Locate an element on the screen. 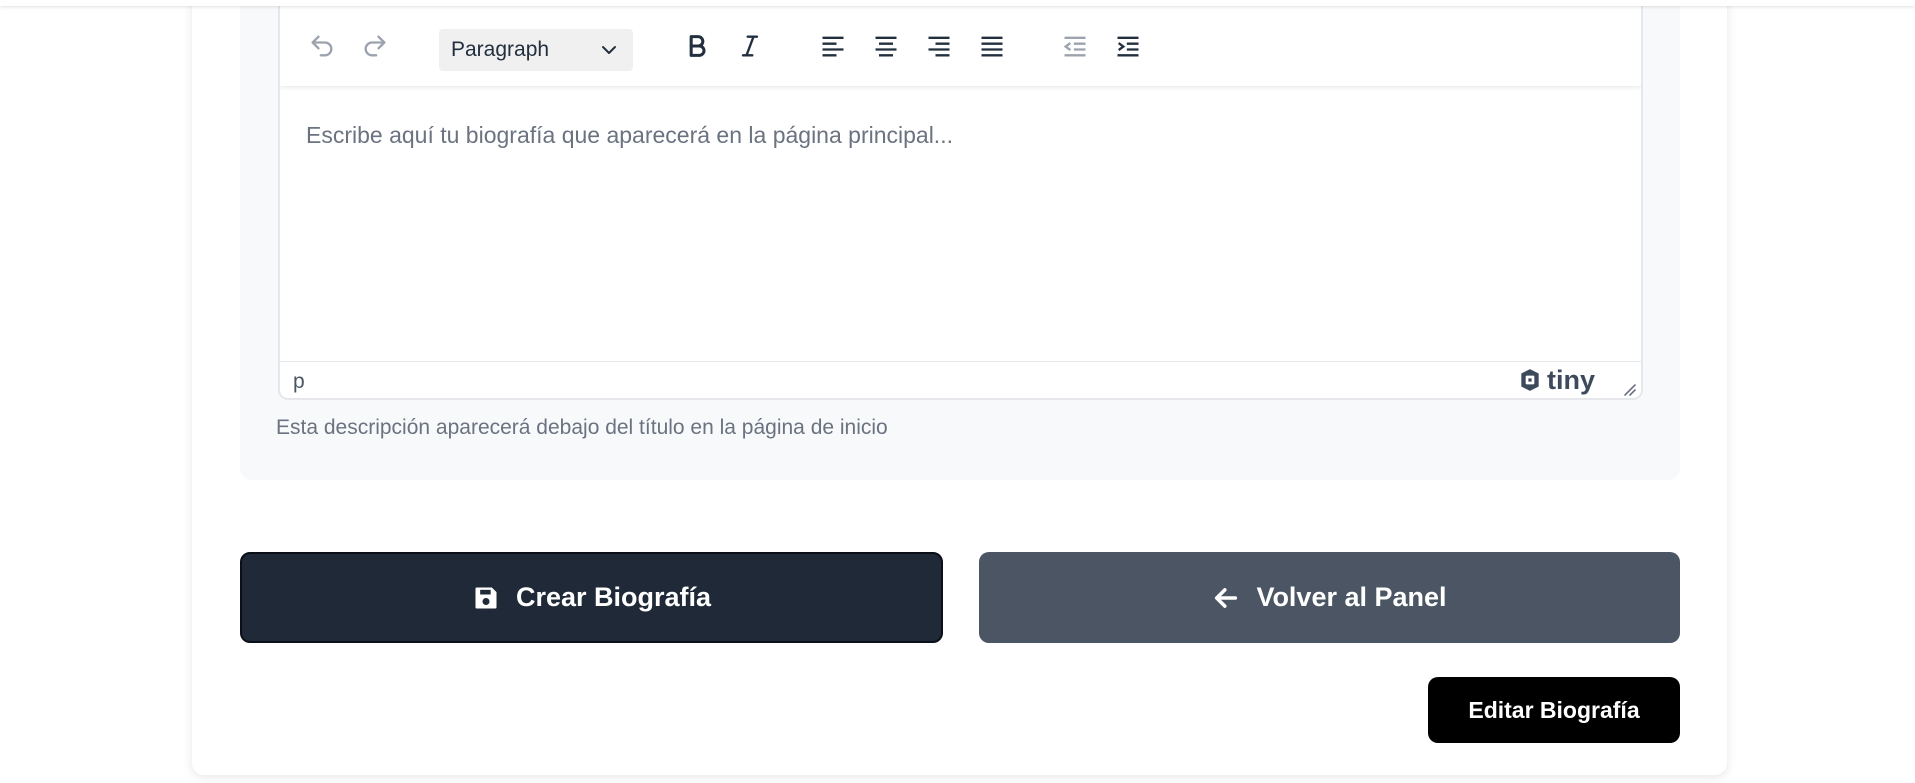  italic-icon is located at coordinates (750, 46).